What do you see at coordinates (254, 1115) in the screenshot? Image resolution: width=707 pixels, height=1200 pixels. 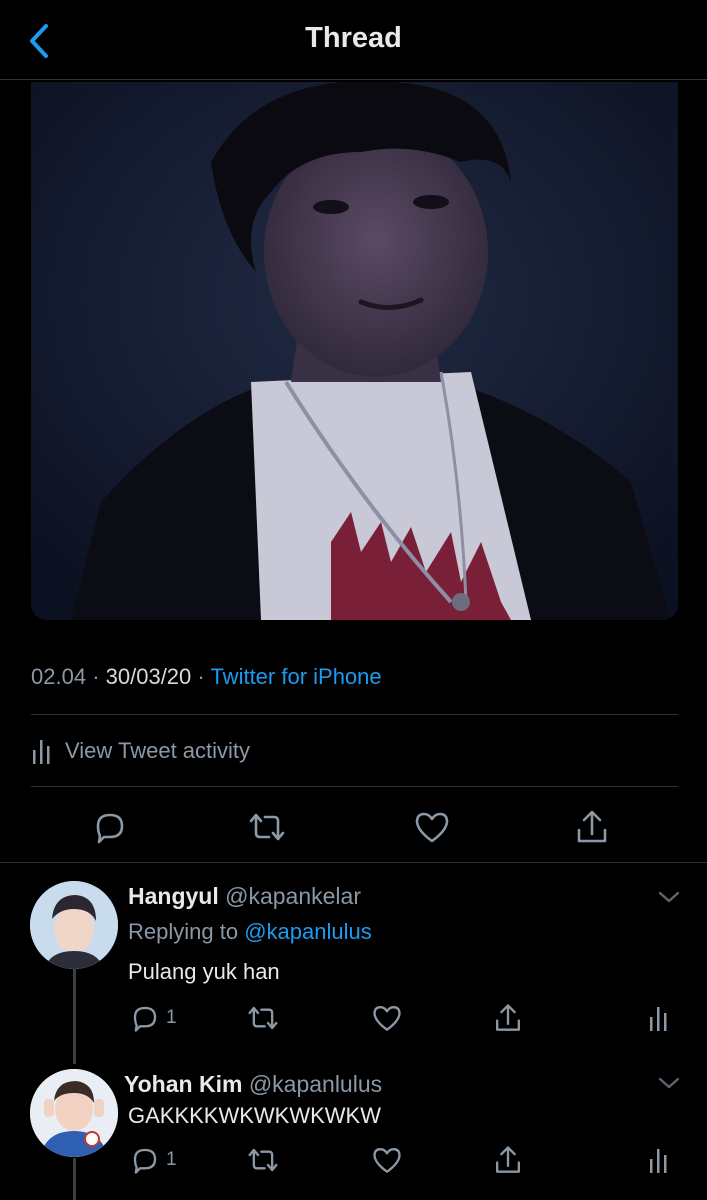 I see `reply-text: GAKKKKWKWKWKWKW` at bounding box center [254, 1115].